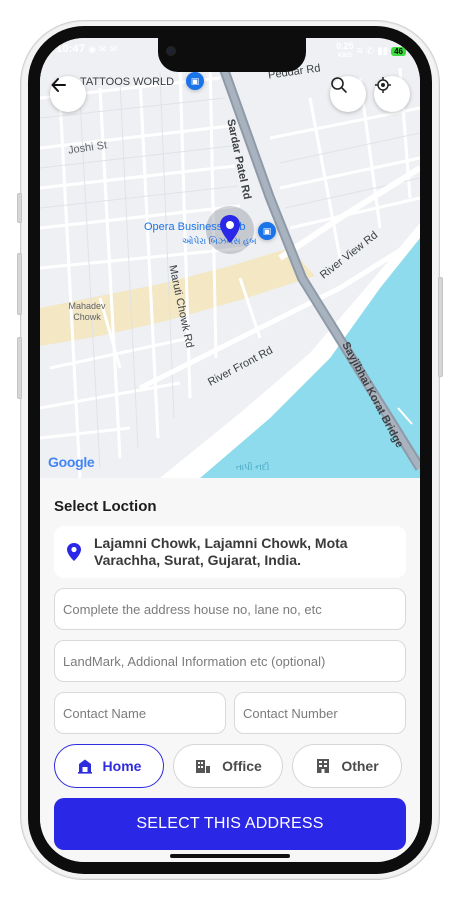 The width and height of the screenshot is (460, 900). What do you see at coordinates (230, 824) in the screenshot?
I see `select-address-button: SELECT THIS ADDRESS` at bounding box center [230, 824].